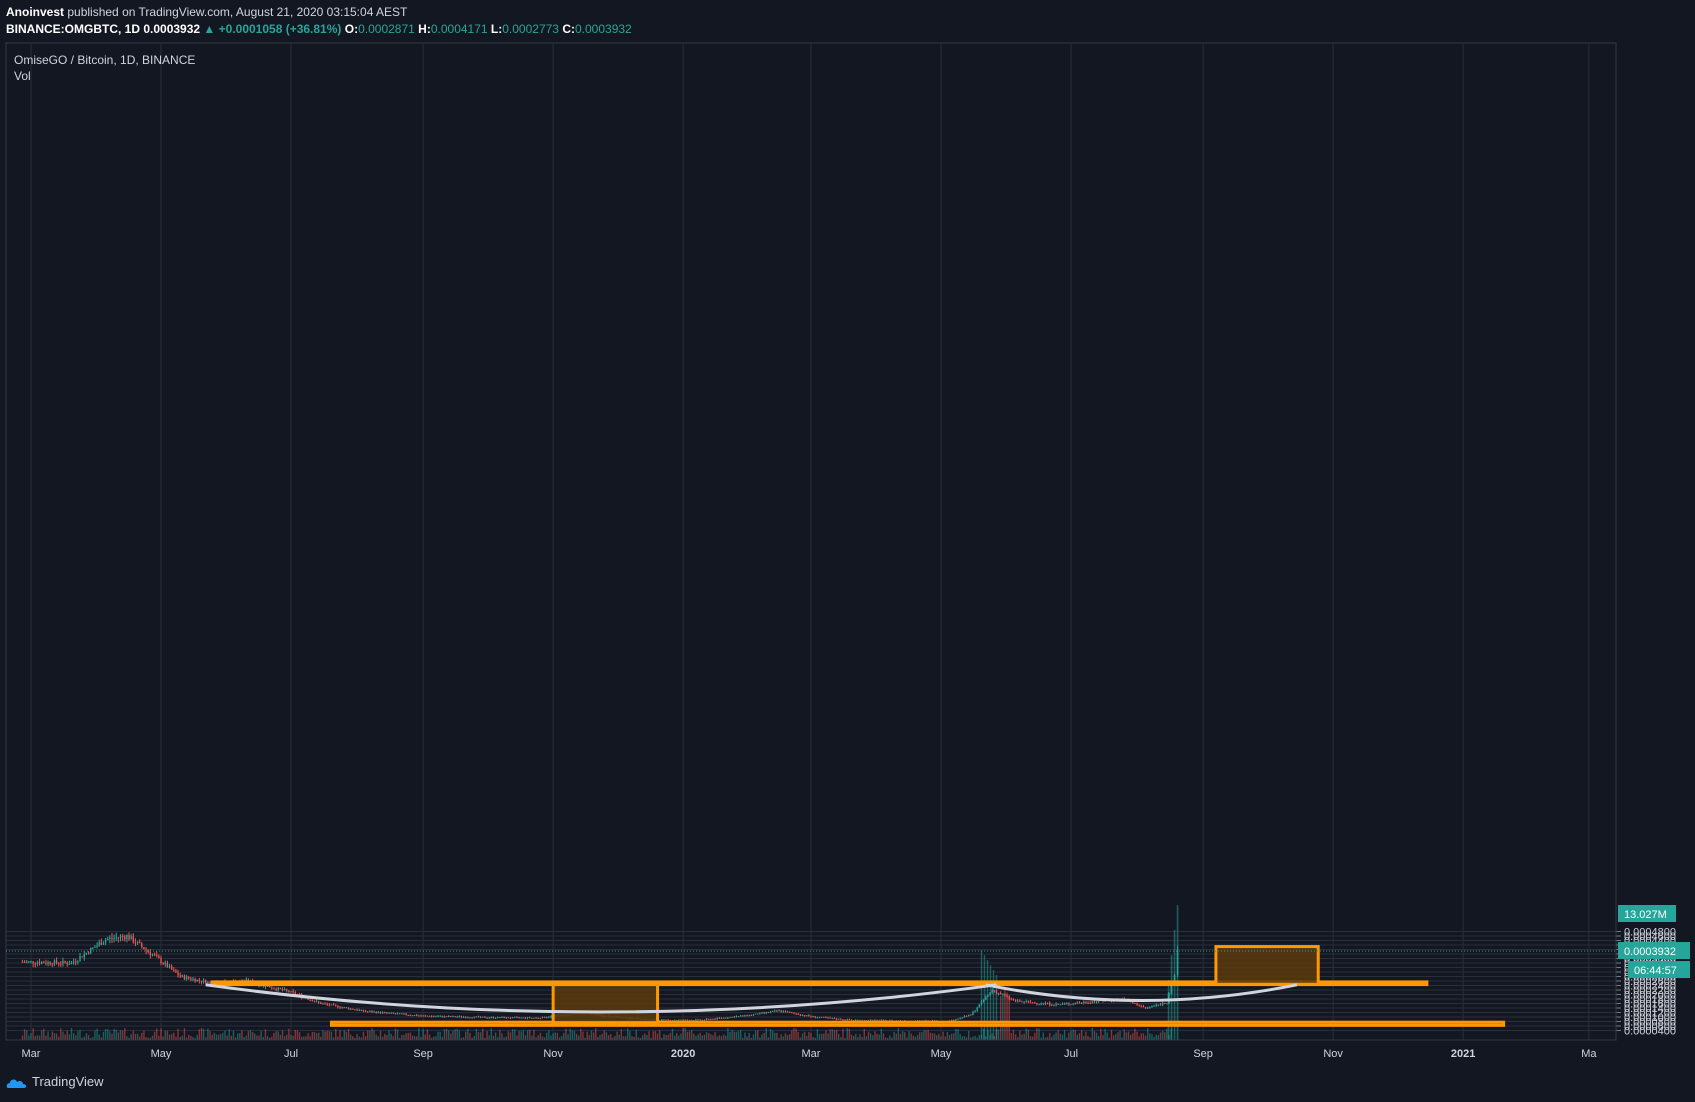 The width and height of the screenshot is (1695, 1102). What do you see at coordinates (1267, 965) in the screenshot?
I see `target-box` at bounding box center [1267, 965].